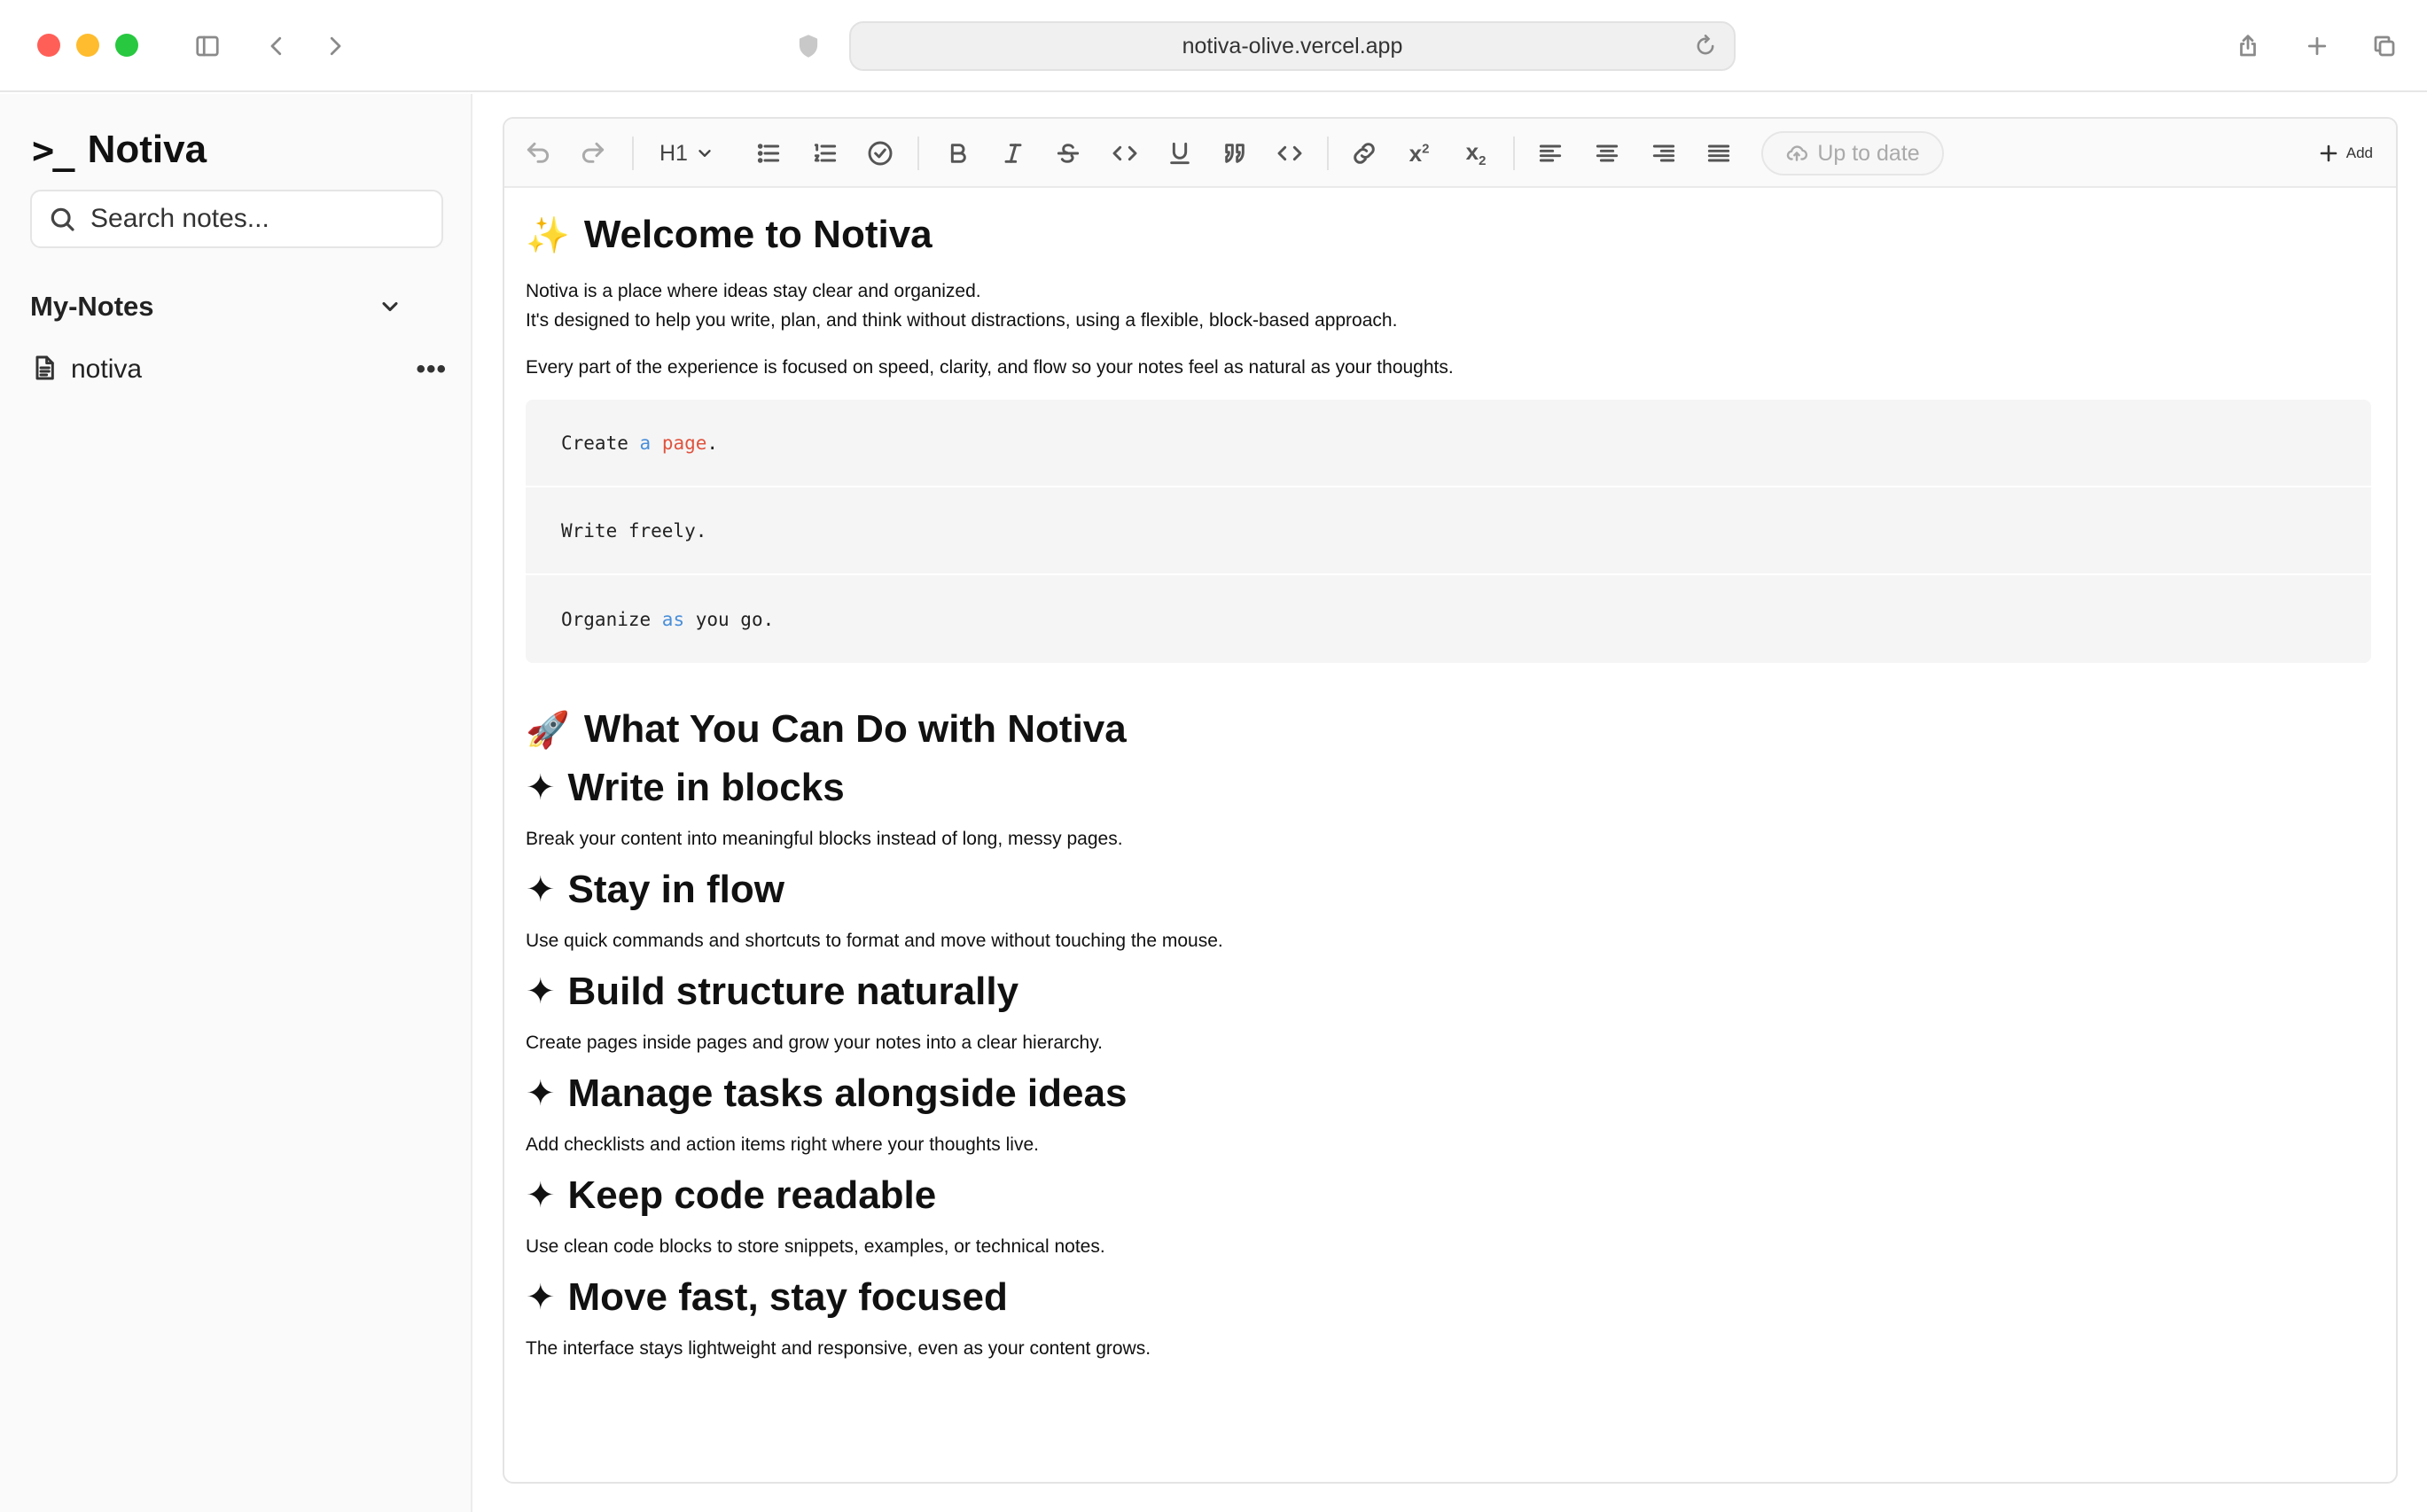 This screenshot has height=1512, width=2427. I want to click on section-heading-text: What You Can Do with Notiva, so click(855, 729).